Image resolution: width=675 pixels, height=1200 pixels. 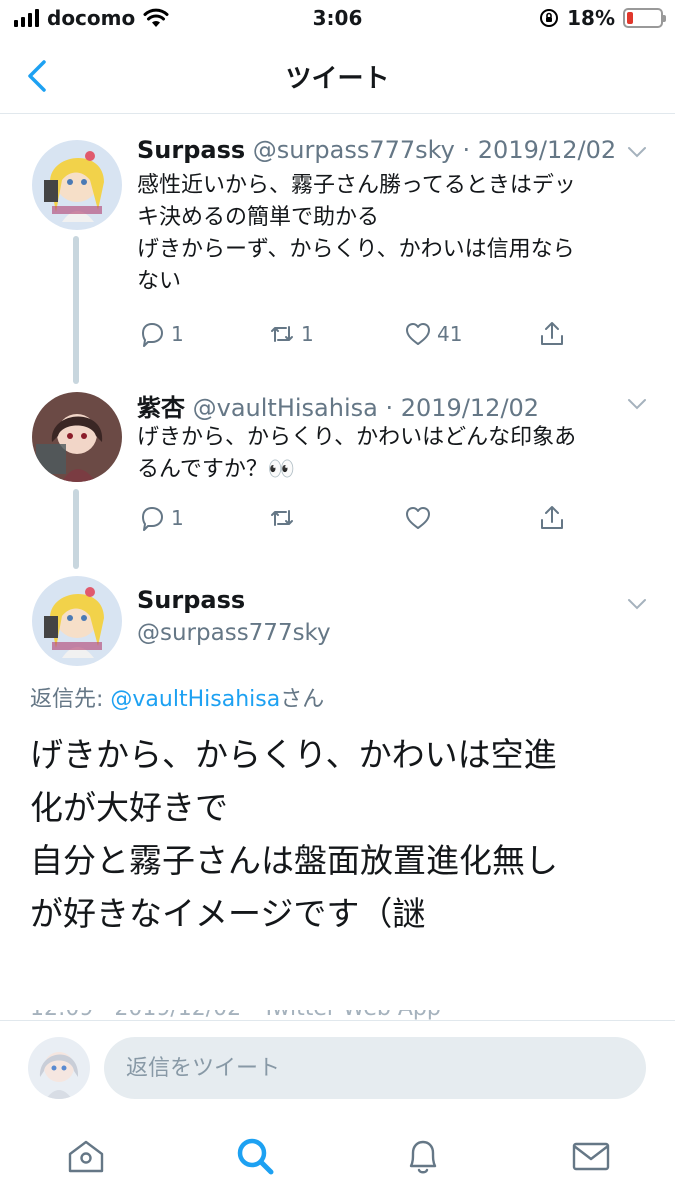 I want to click on main-tweet-line: げきから、からくり、かわいは空進, so click(x=293, y=754).